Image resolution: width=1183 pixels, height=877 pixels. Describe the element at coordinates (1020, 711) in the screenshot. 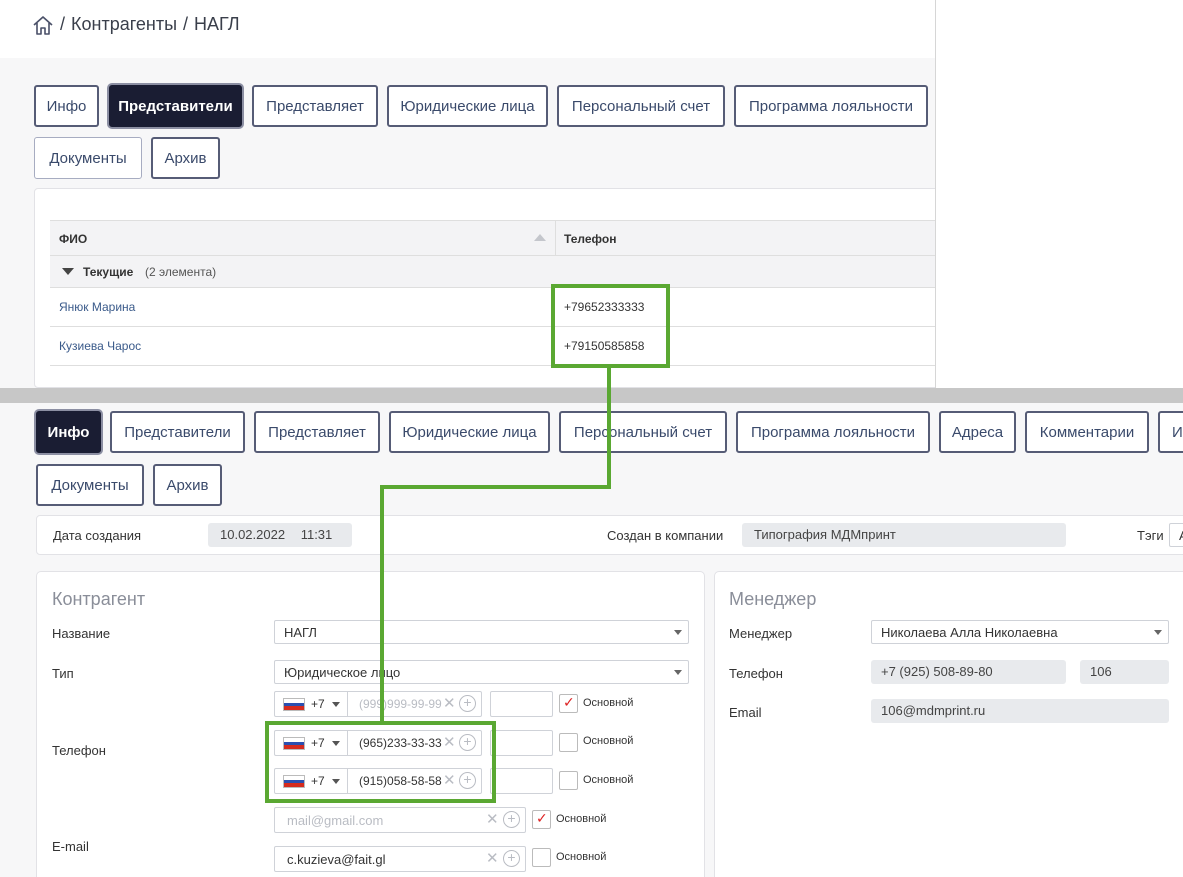

I see `manager-email-value: 106@mdmprint.ru` at that location.